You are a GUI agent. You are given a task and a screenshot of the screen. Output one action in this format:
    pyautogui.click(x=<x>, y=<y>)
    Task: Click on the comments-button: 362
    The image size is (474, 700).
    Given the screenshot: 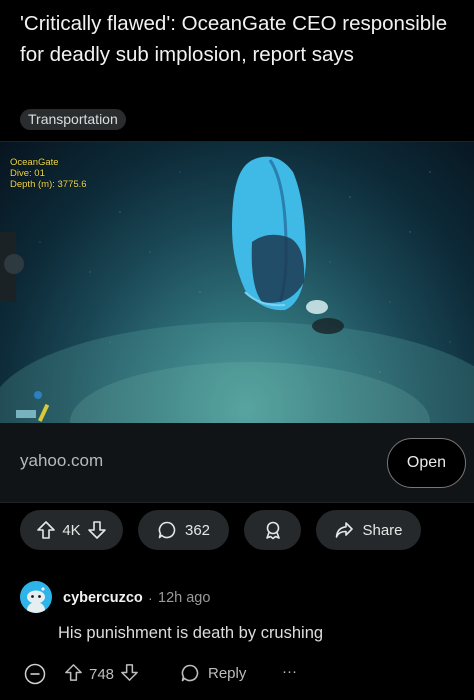 What is the action you would take?
    pyautogui.click(x=183, y=530)
    